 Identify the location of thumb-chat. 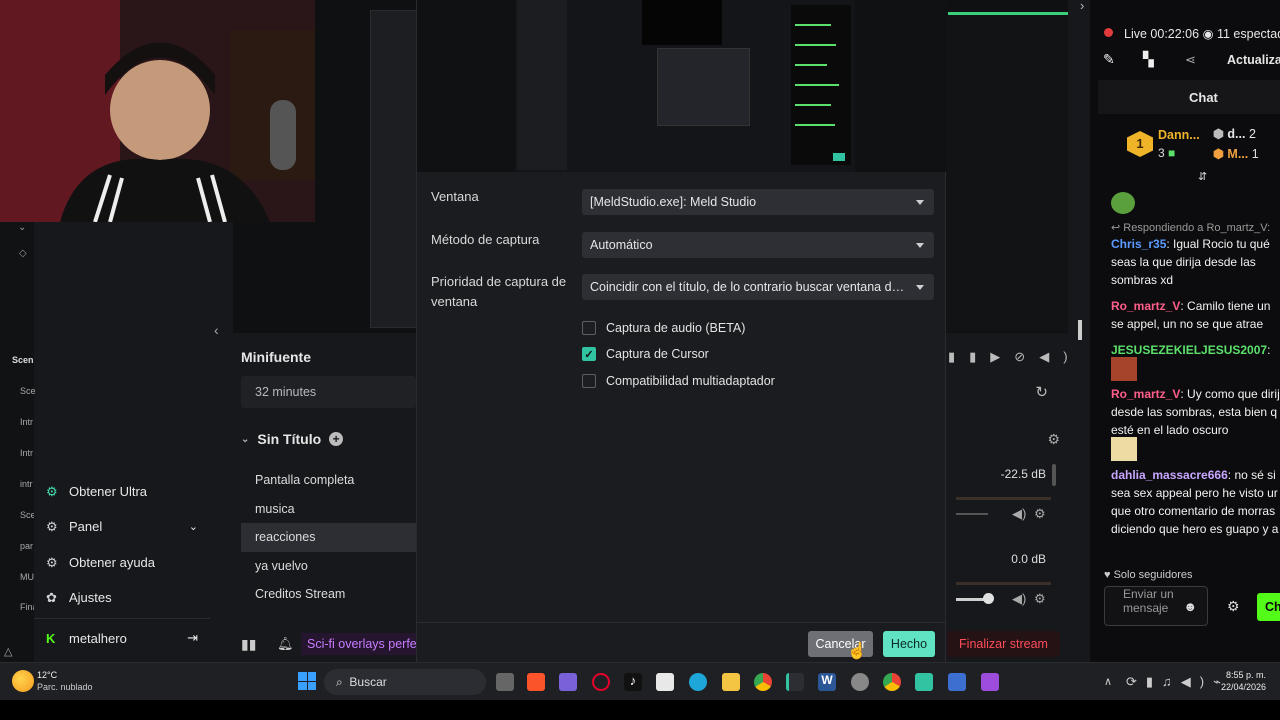
(821, 85).